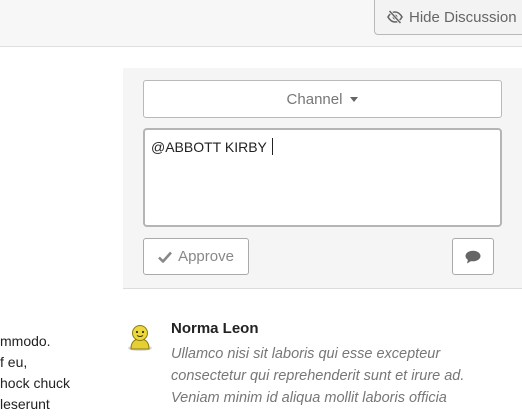 The height and width of the screenshot is (419, 522). Describe the element at coordinates (25, 404) in the screenshot. I see `left-text-line: leserunt` at that location.